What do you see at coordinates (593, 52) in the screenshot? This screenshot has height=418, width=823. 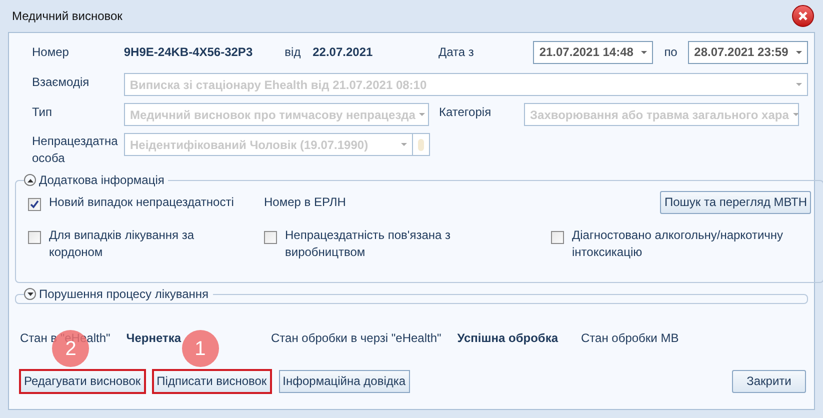 I see `date-from-dropdown: 21.07.2021 14:48` at bounding box center [593, 52].